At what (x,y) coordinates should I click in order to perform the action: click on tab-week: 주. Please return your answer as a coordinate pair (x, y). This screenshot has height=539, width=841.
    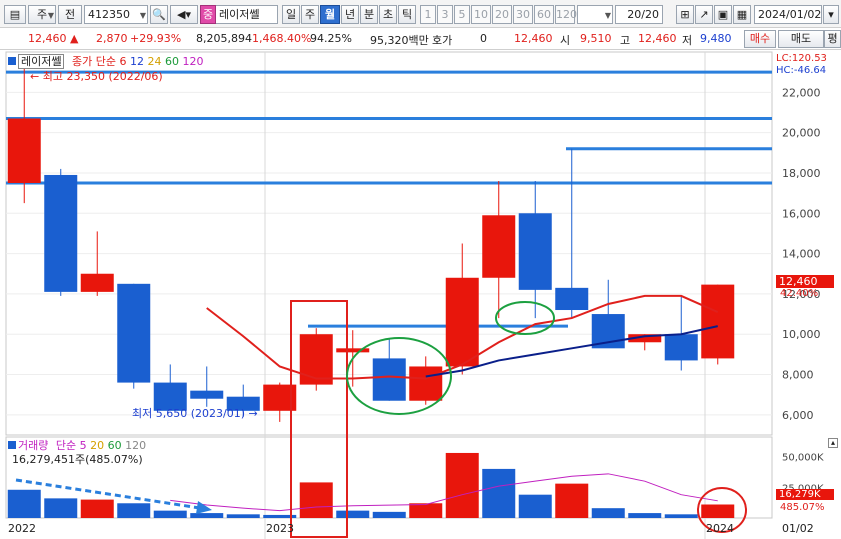
    Looking at the image, I should click on (310, 14).